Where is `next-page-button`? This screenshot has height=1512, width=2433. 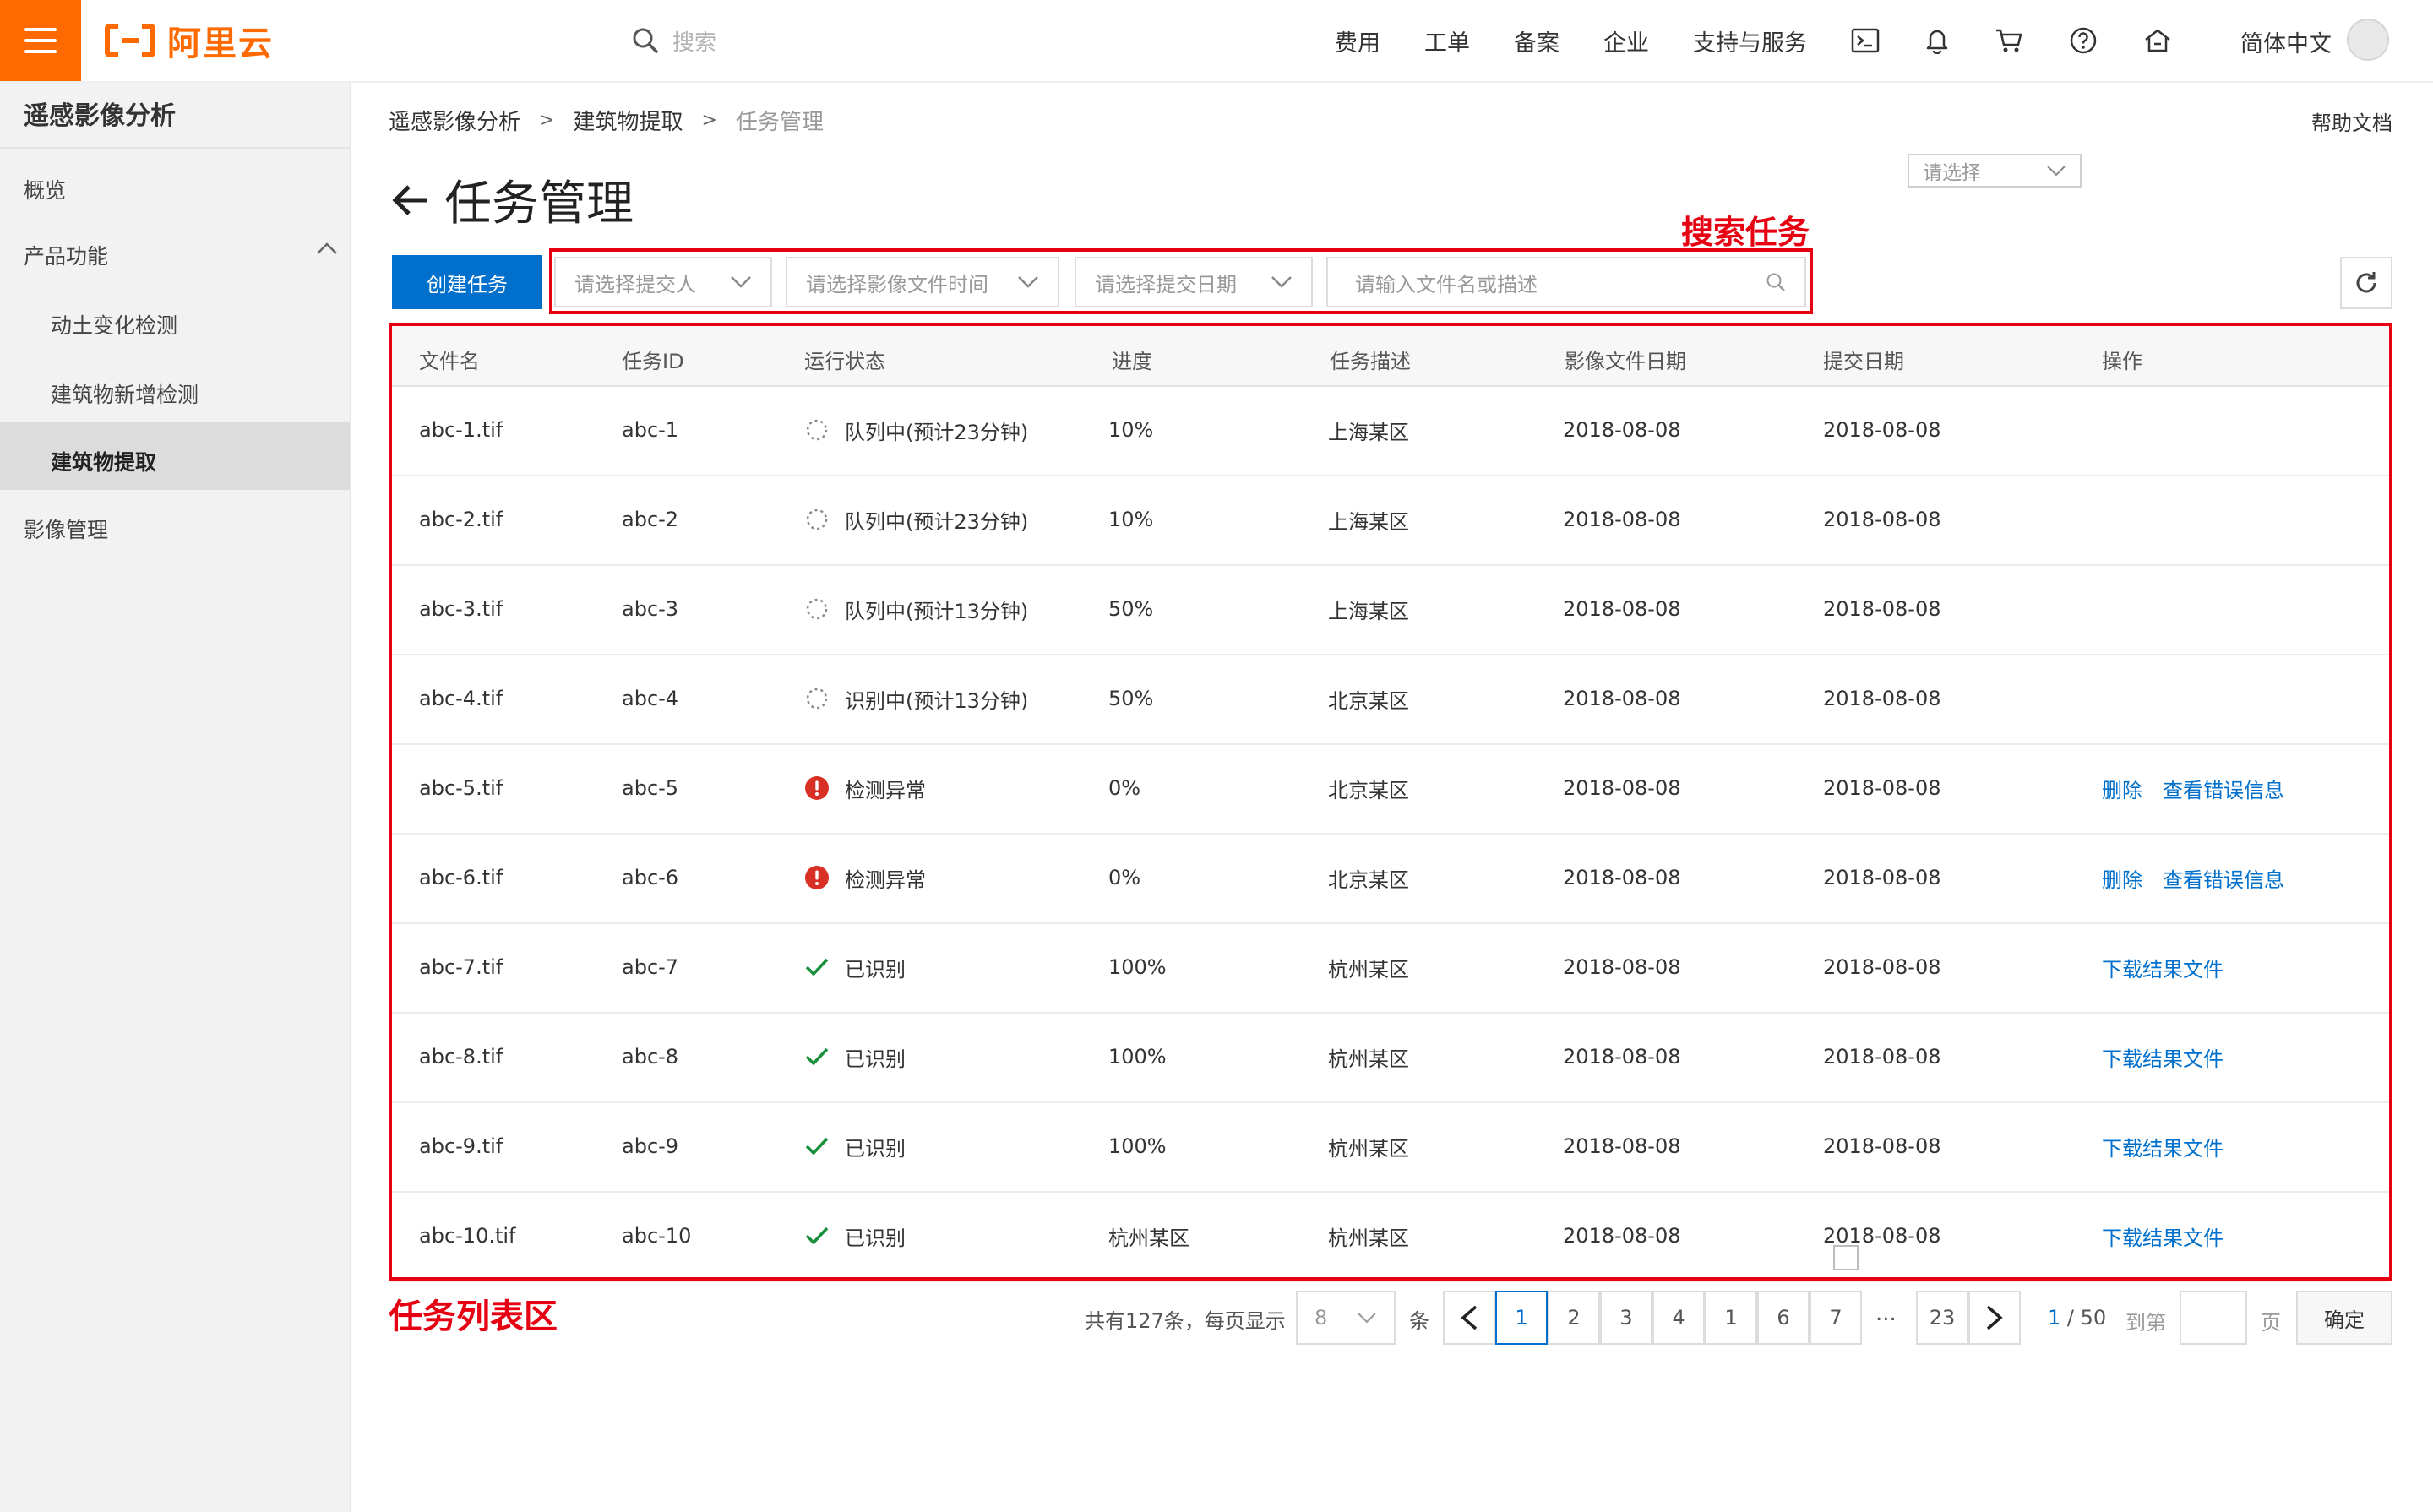 next-page-button is located at coordinates (1994, 1318).